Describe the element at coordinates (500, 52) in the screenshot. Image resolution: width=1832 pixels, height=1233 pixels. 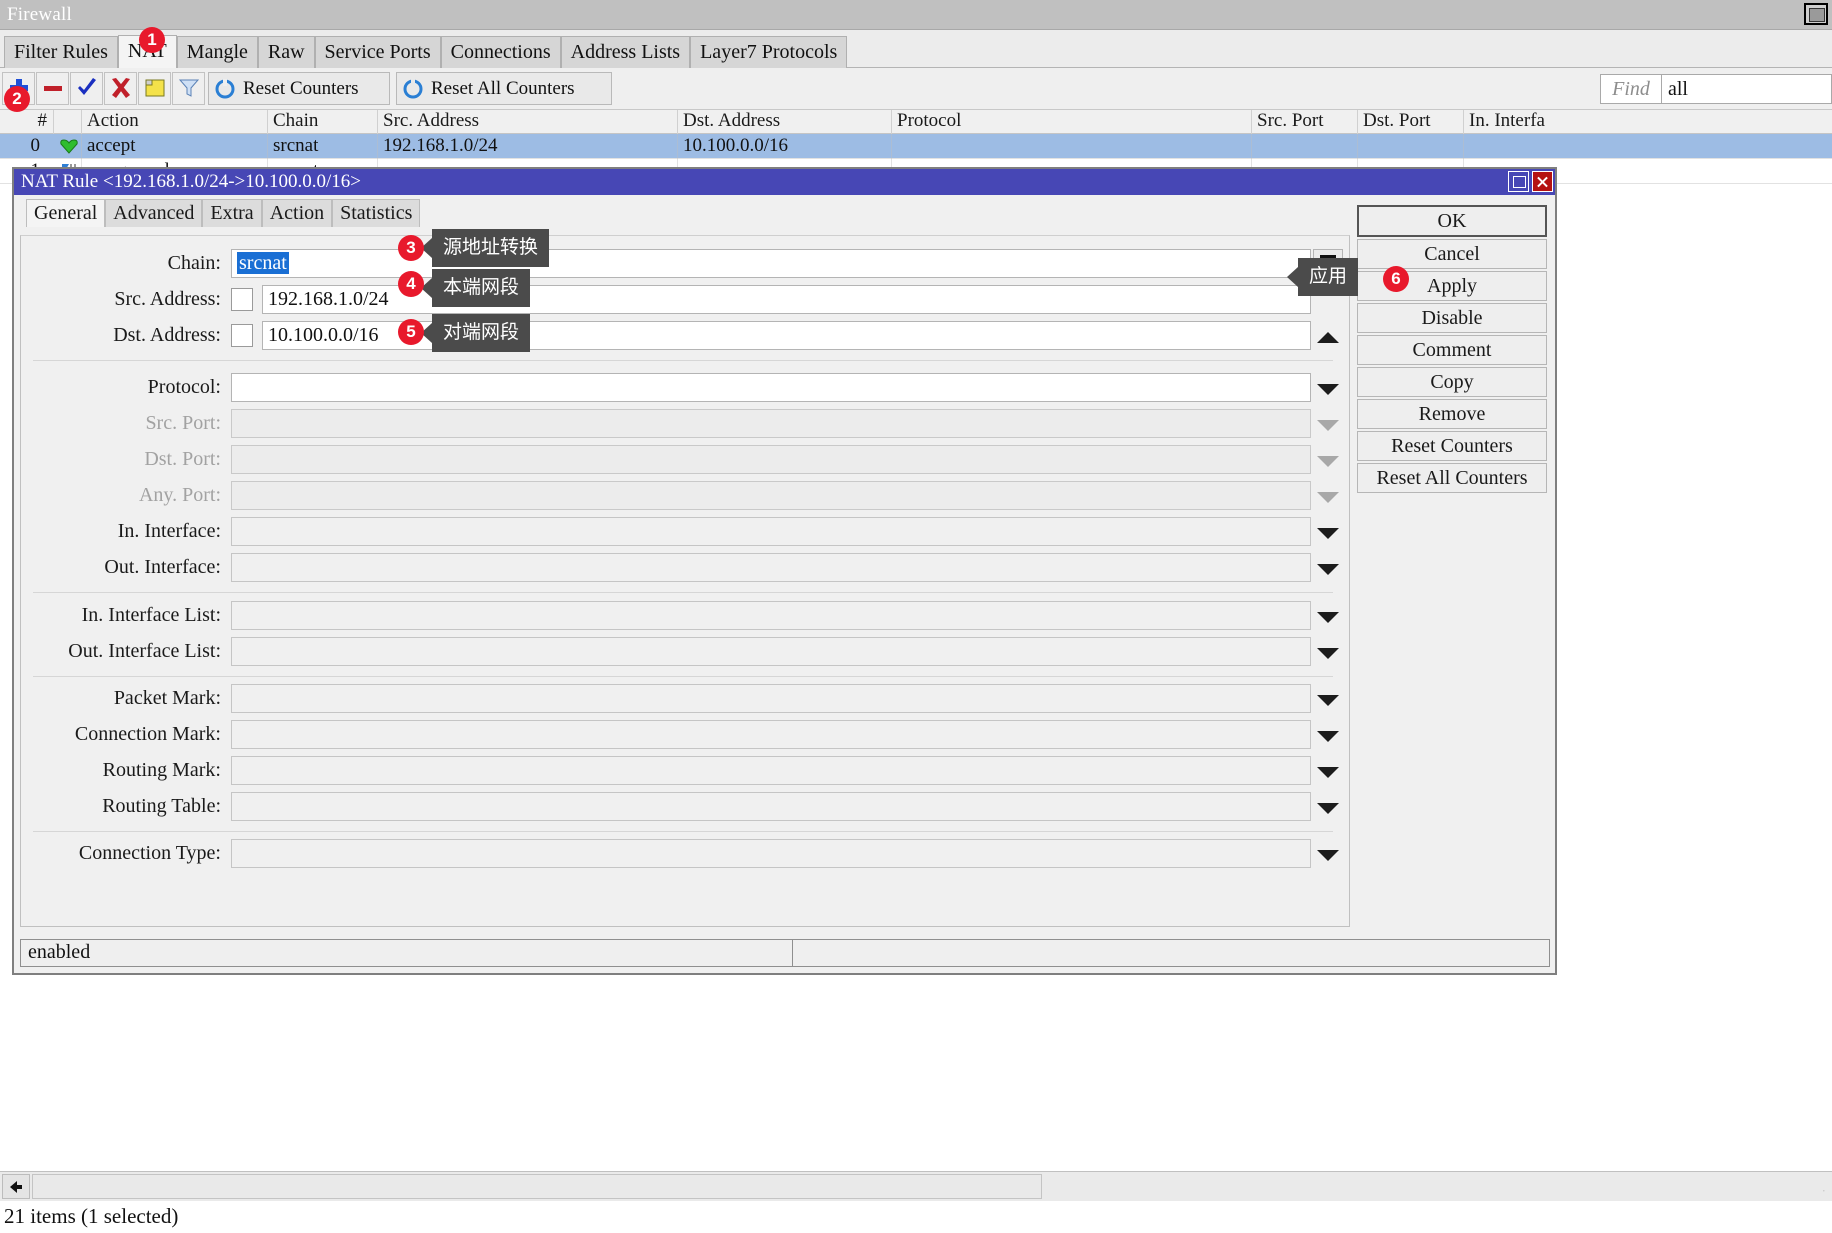
I see `tab-connections: Connections` at that location.